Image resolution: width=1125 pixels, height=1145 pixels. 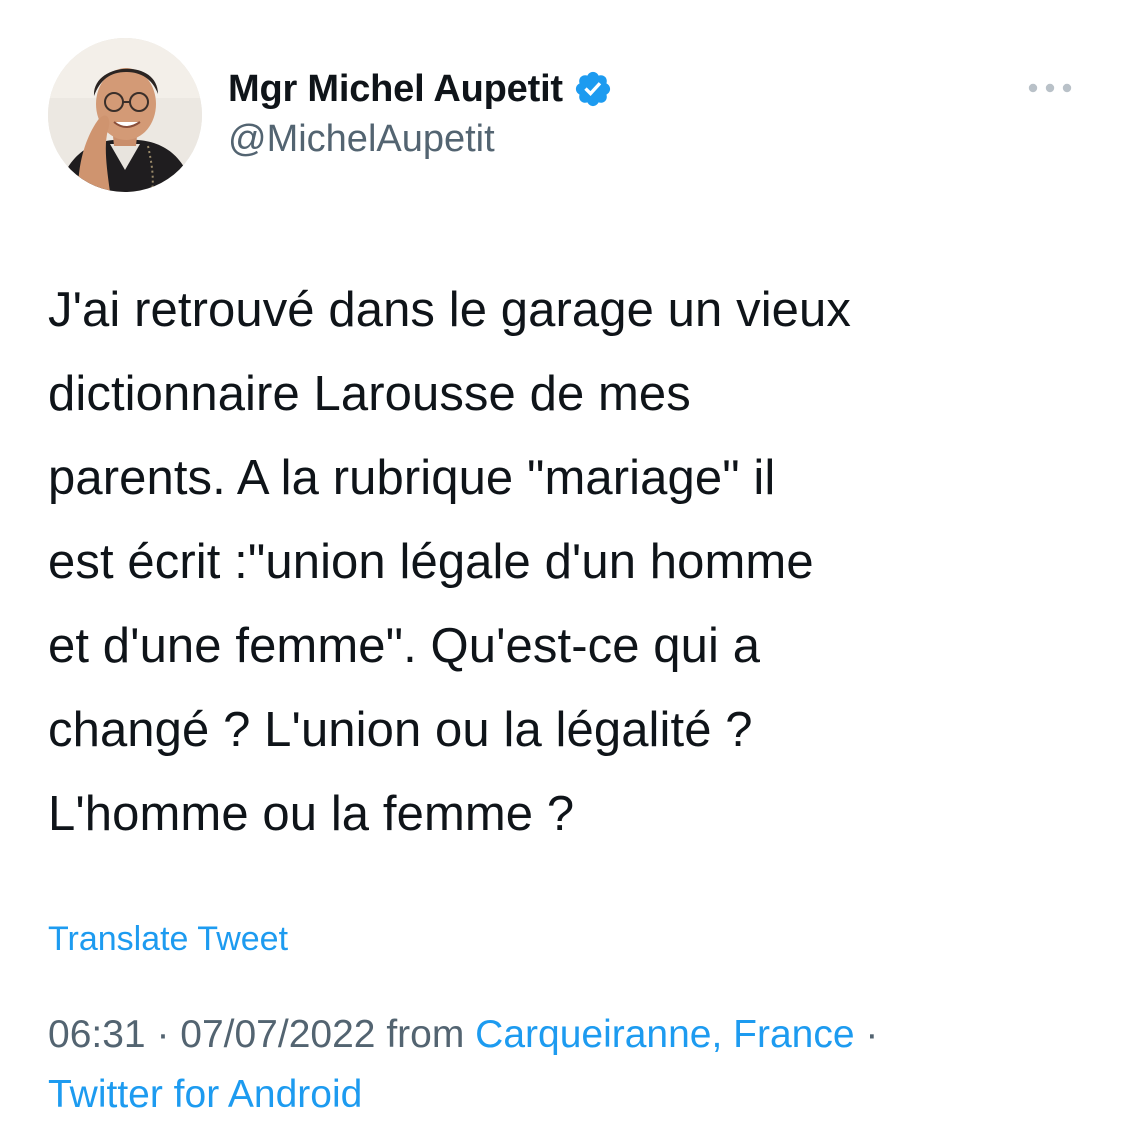 I want to click on more-options-button, so click(x=1050, y=88).